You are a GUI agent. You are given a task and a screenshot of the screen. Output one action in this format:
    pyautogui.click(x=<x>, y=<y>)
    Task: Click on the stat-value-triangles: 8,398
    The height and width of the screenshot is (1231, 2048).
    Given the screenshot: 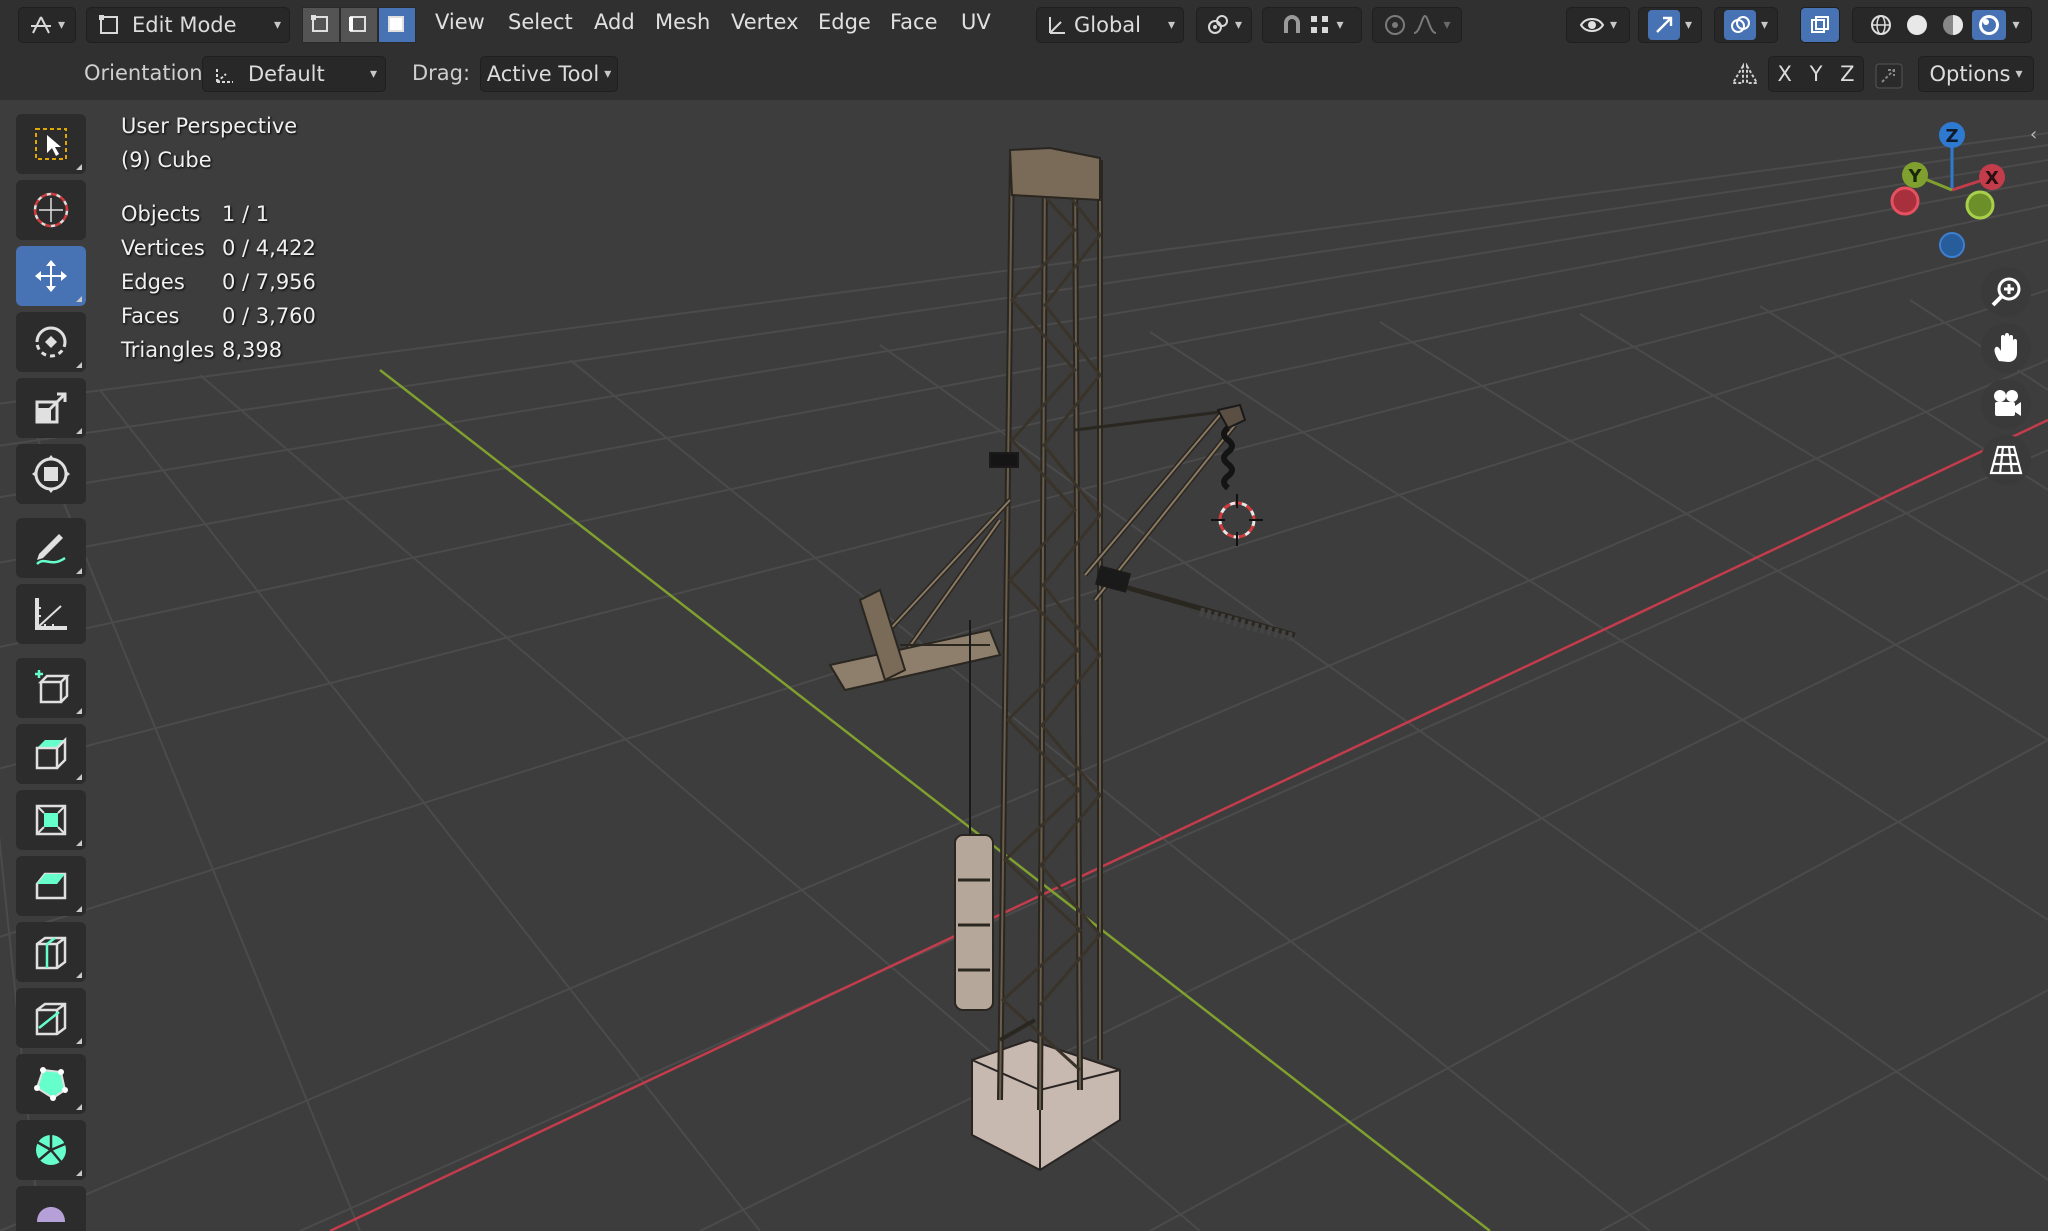 What is the action you would take?
    pyautogui.click(x=252, y=350)
    